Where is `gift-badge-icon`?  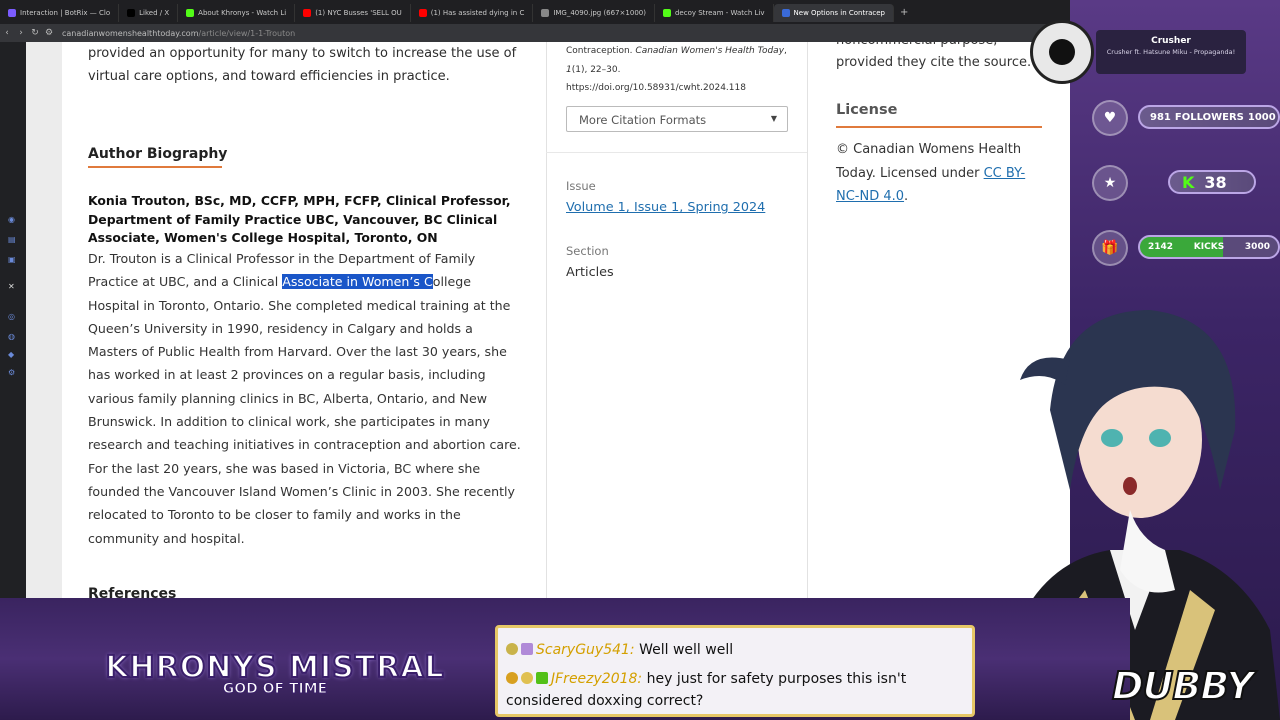 gift-badge-icon is located at coordinates (527, 649).